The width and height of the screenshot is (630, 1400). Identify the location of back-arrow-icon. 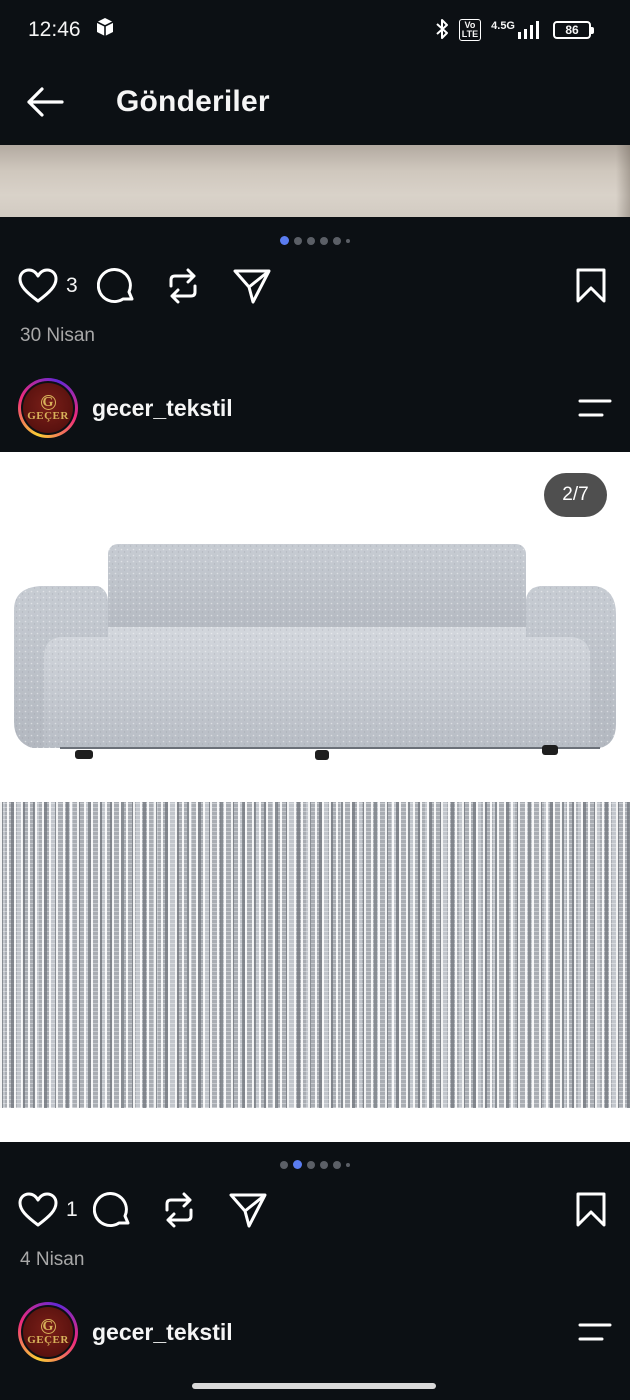
(45, 102).